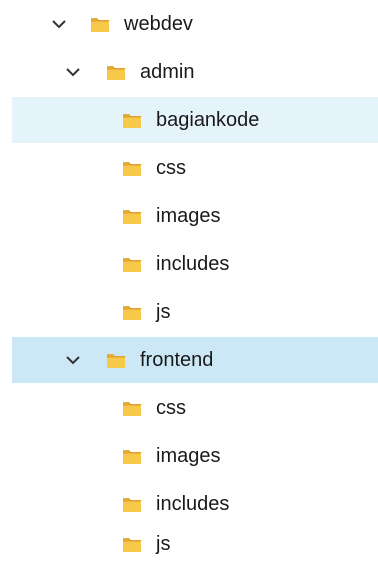  I want to click on tree-item-frontend-js: js, so click(195, 544).